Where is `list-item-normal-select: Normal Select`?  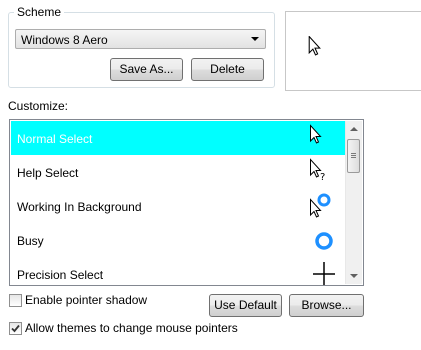
list-item-normal-select: Normal Select is located at coordinates (178, 138).